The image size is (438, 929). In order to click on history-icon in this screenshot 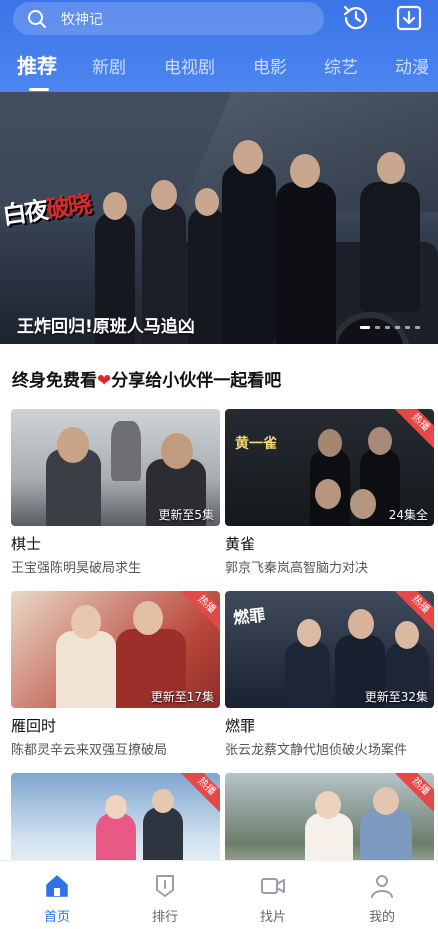, I will do `click(356, 18)`.